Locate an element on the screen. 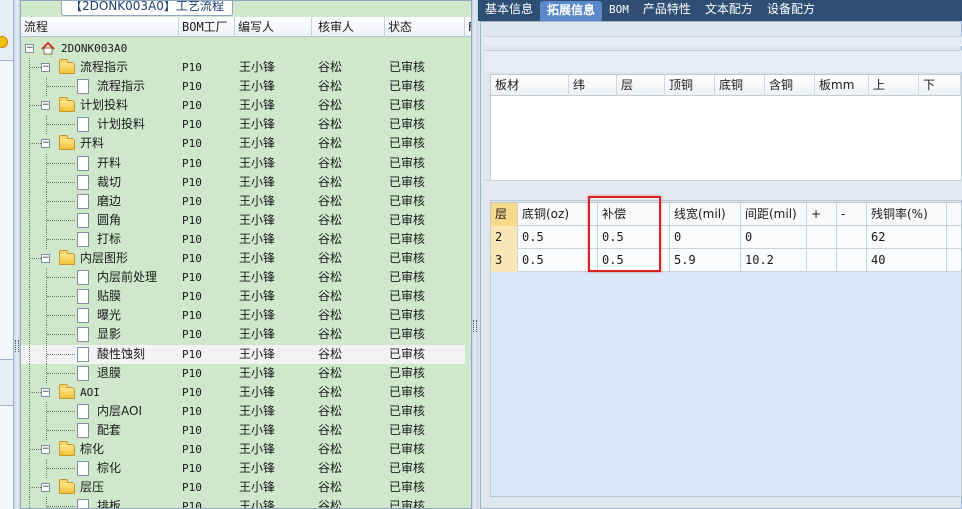 This screenshot has width=962, height=509. tree-row: − AOI P10 王小锋 谷松 已审核 is located at coordinates (244, 392).